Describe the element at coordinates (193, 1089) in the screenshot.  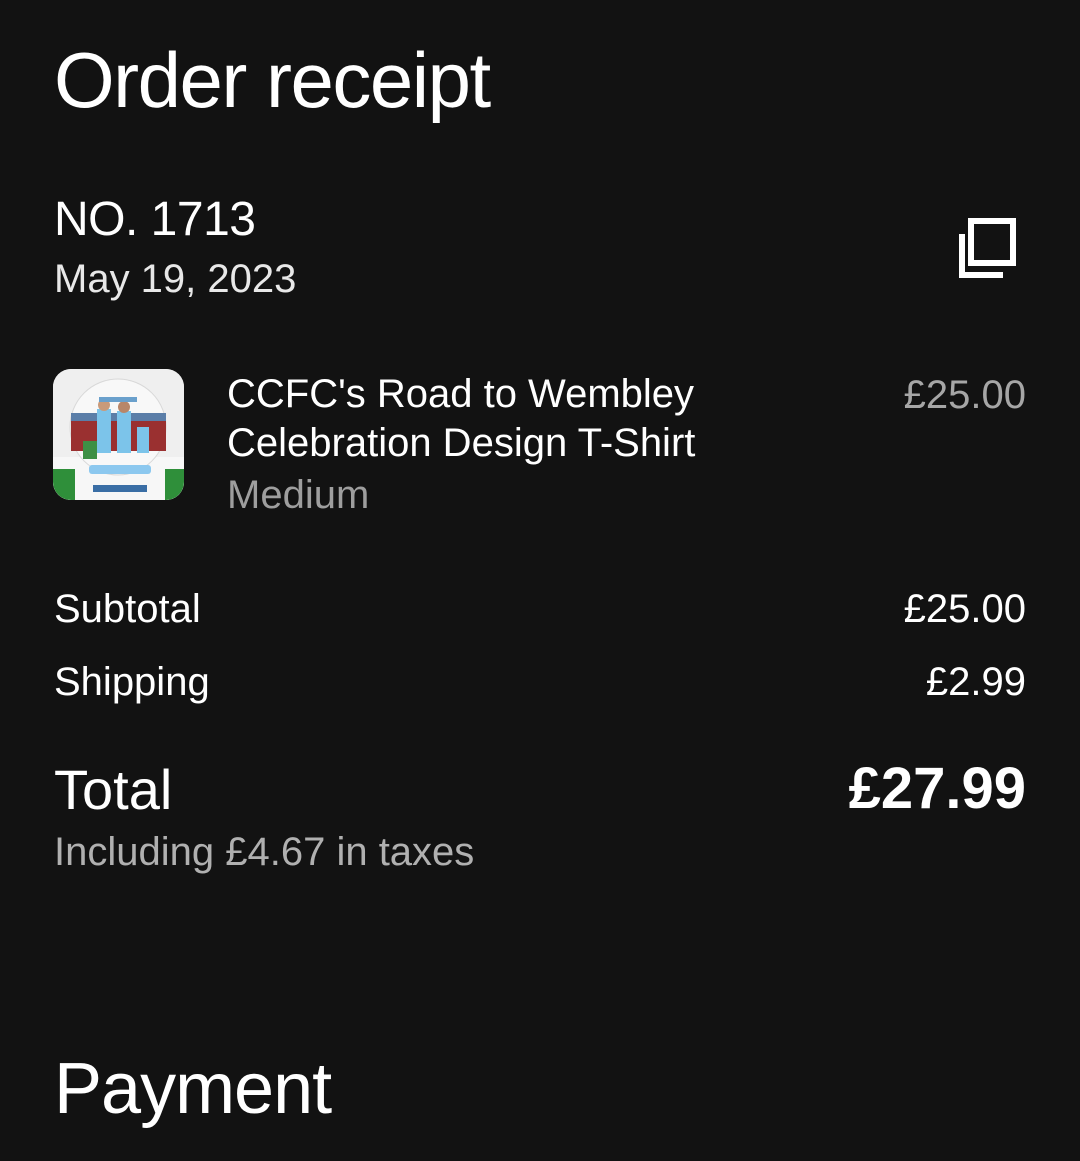
I see `payment-section-title: Payment` at that location.